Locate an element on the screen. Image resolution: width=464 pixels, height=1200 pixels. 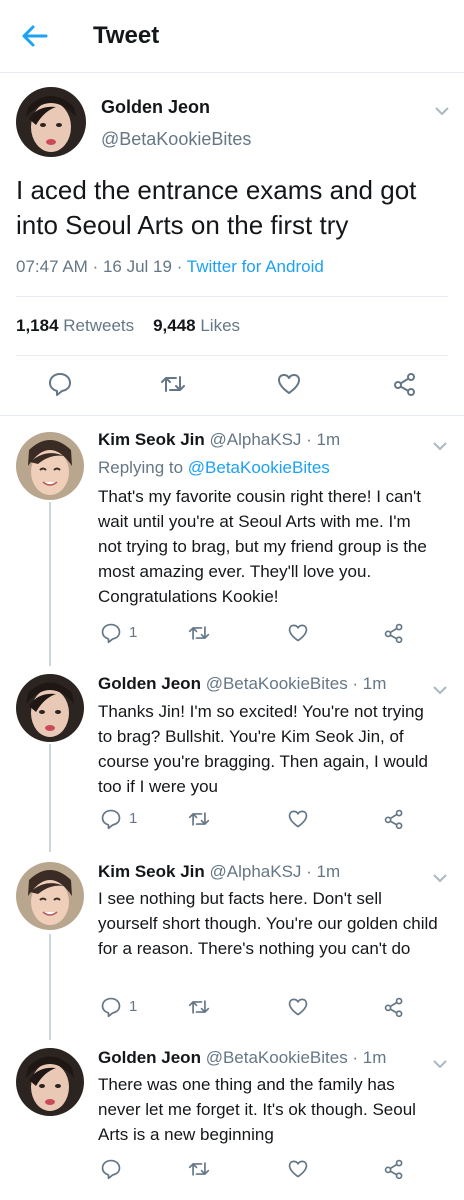
replying-to-label: Replying to is located at coordinates (143, 467).